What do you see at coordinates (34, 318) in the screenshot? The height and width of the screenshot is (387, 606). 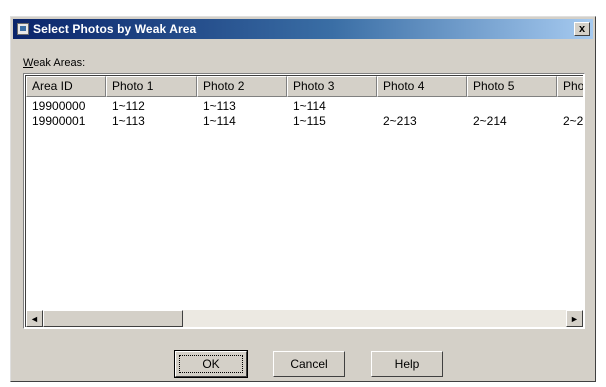 I see `scroll-left-arrow-icon: ◄` at bounding box center [34, 318].